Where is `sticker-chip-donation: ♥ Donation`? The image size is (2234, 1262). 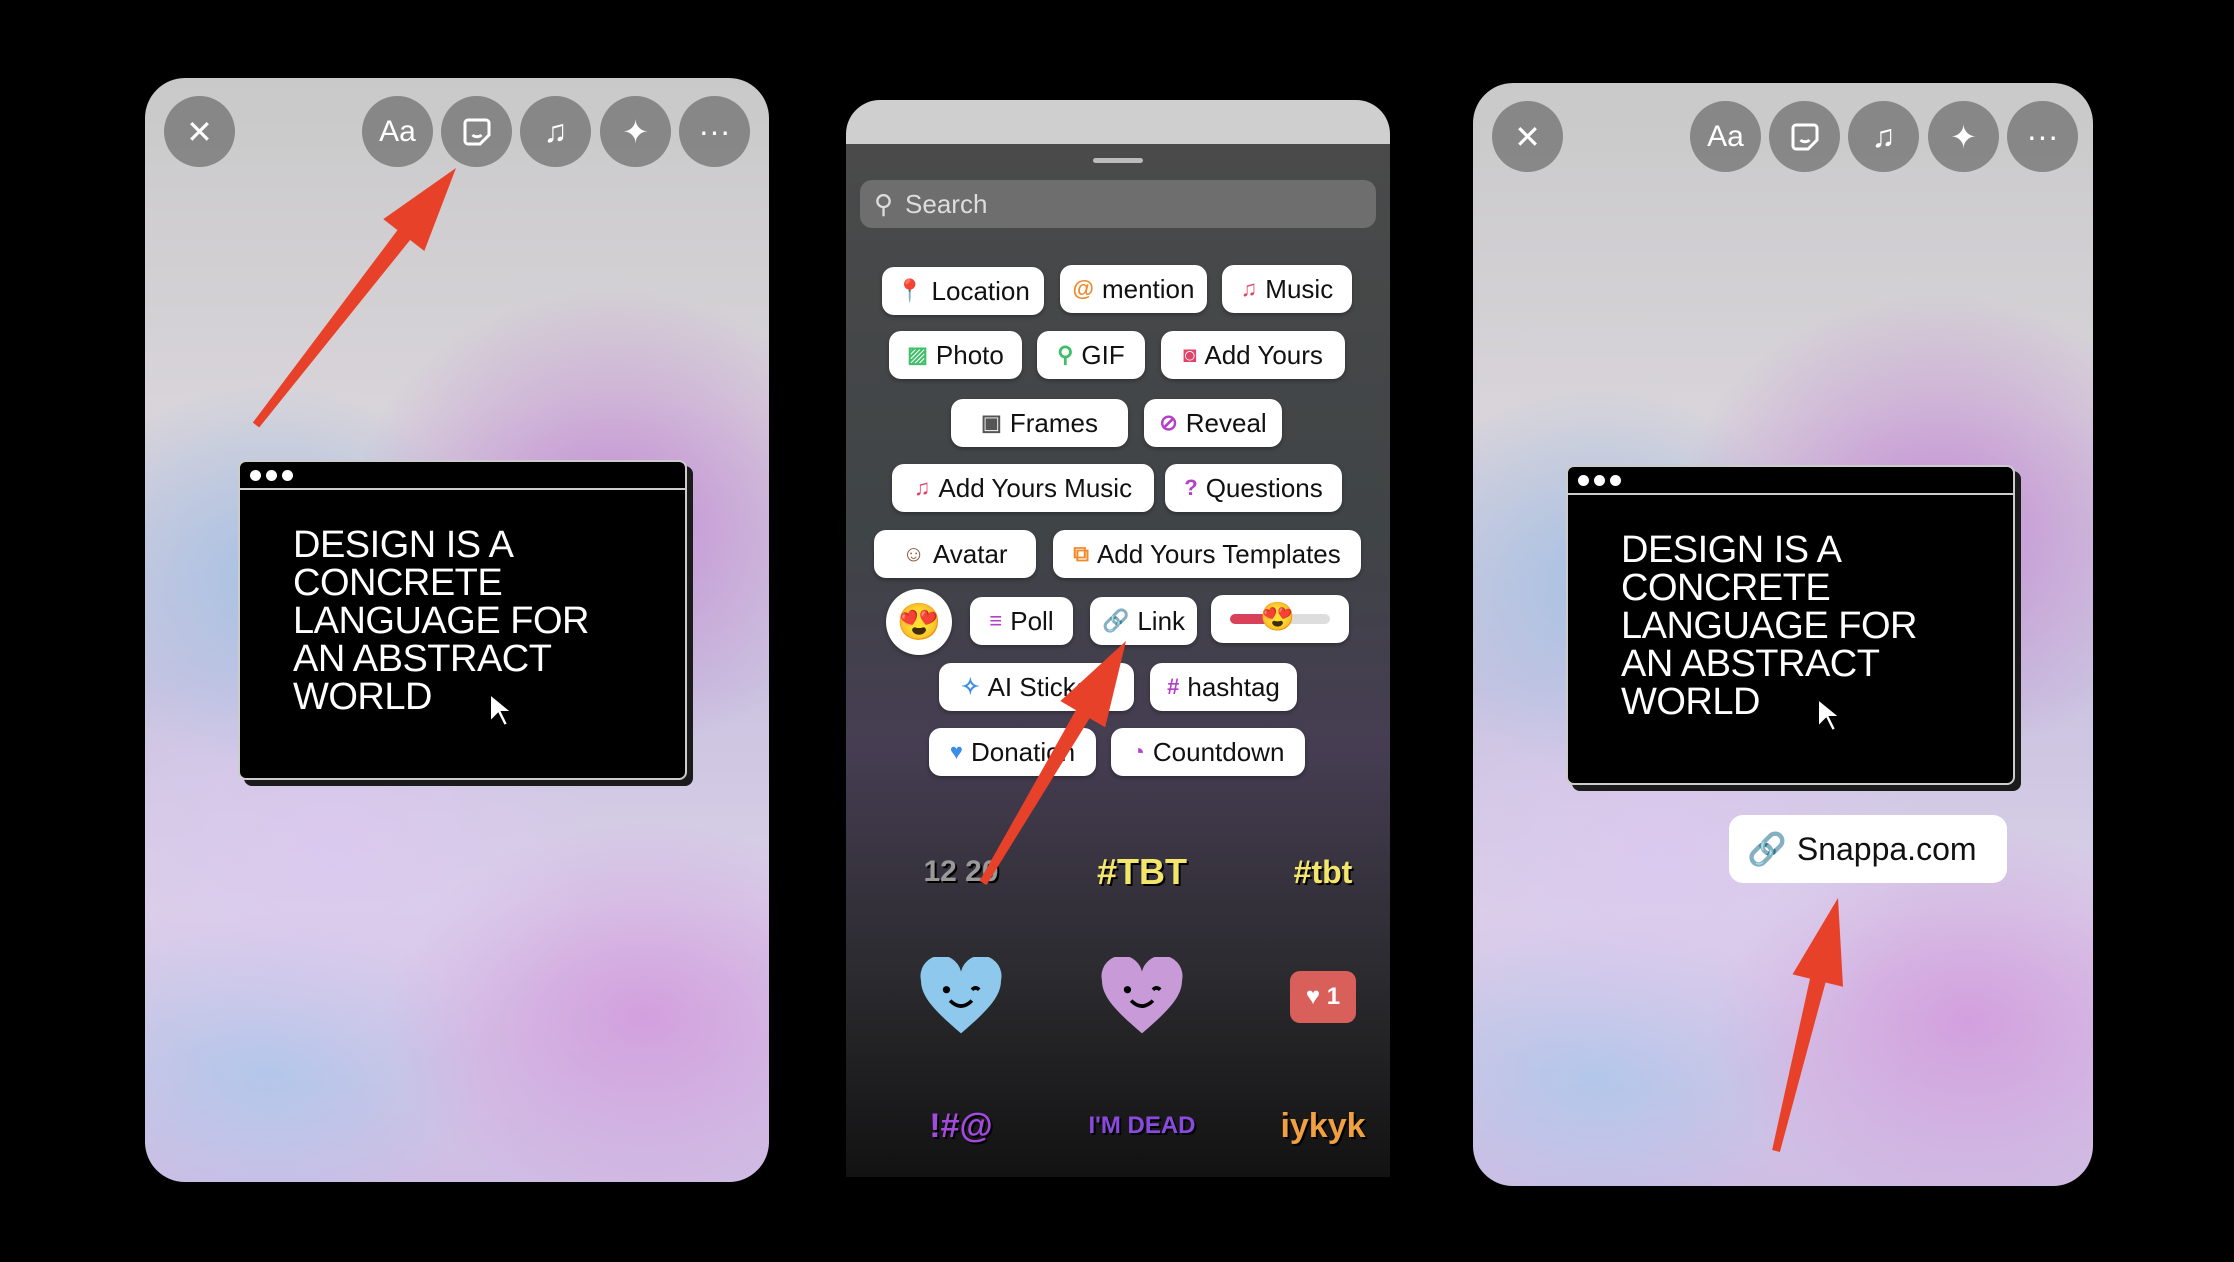 sticker-chip-donation: ♥ Donation is located at coordinates (1012, 752).